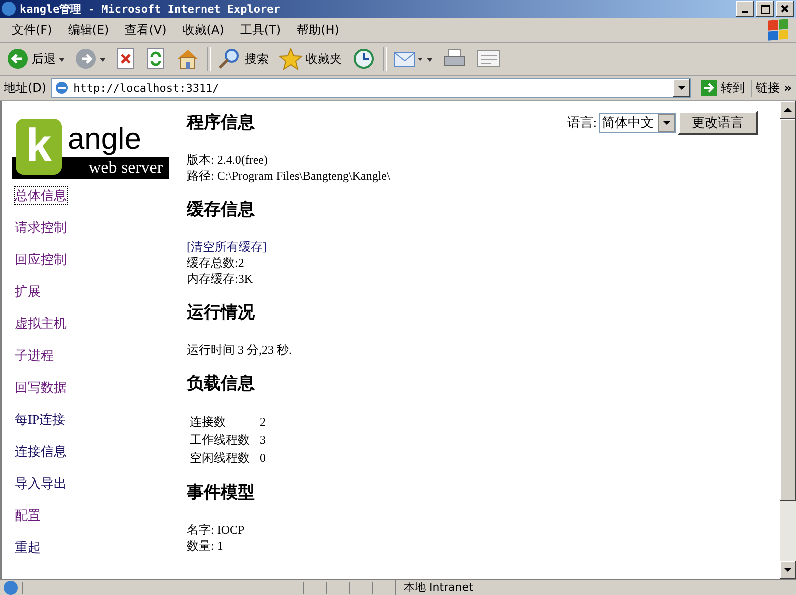  What do you see at coordinates (230, 59) in the screenshot?
I see `search-icon` at bounding box center [230, 59].